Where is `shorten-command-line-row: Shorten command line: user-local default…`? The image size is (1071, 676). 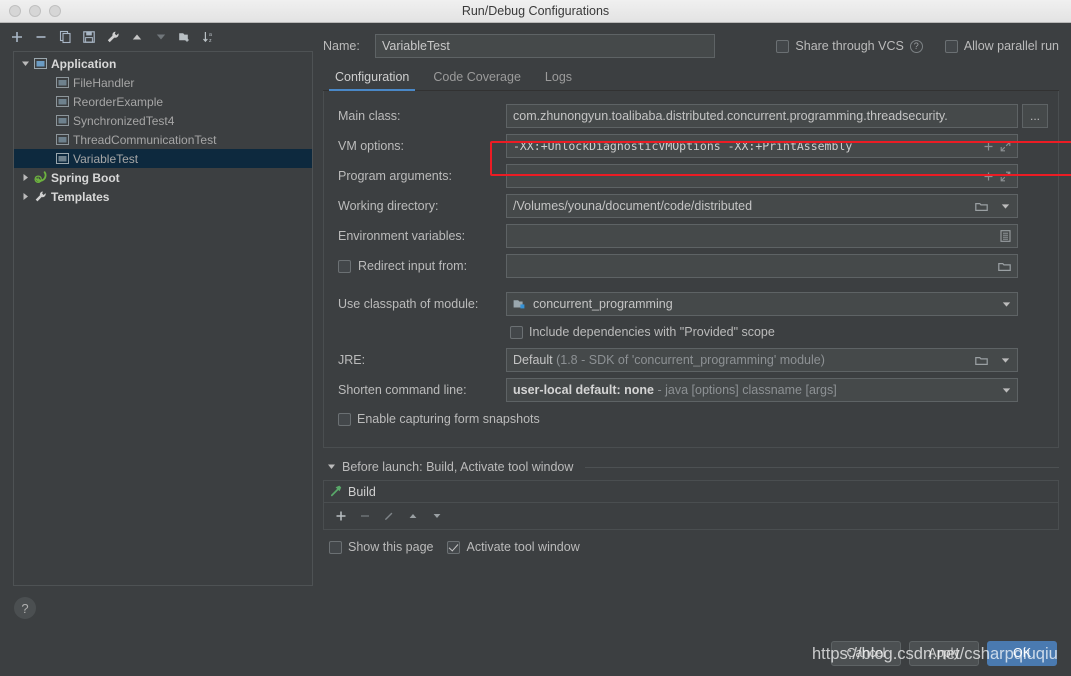 shorten-command-line-row: Shorten command line: user-local default… is located at coordinates (691, 390).